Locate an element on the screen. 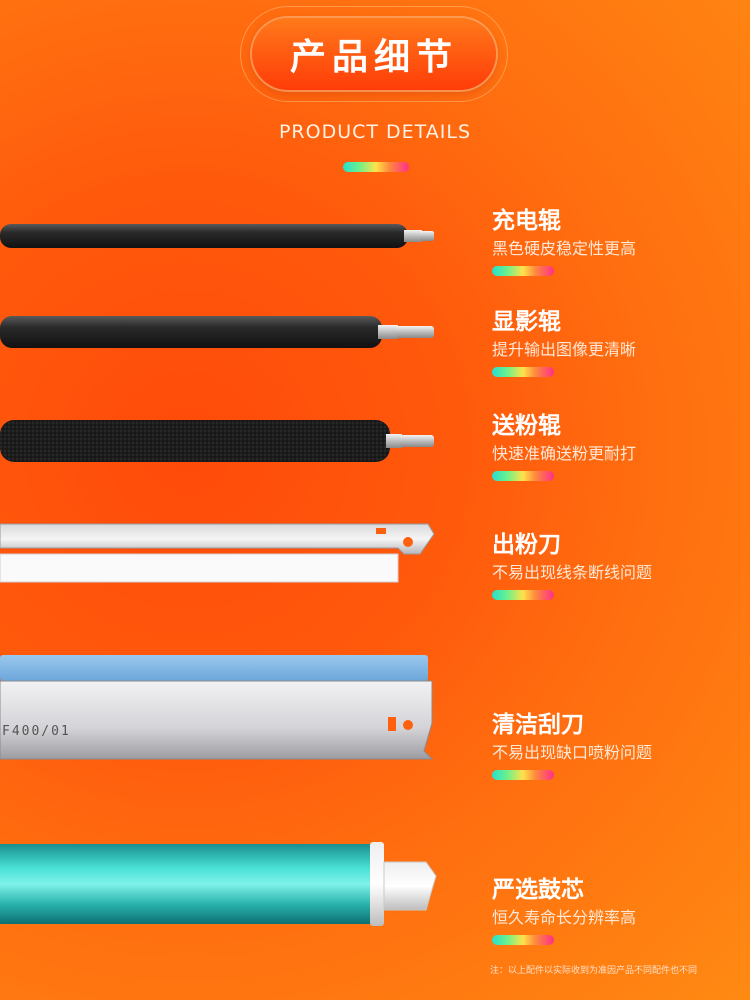 Image resolution: width=750 pixels, height=1000 pixels. part-description: 不易出现线条断线问题 is located at coordinates (572, 572).